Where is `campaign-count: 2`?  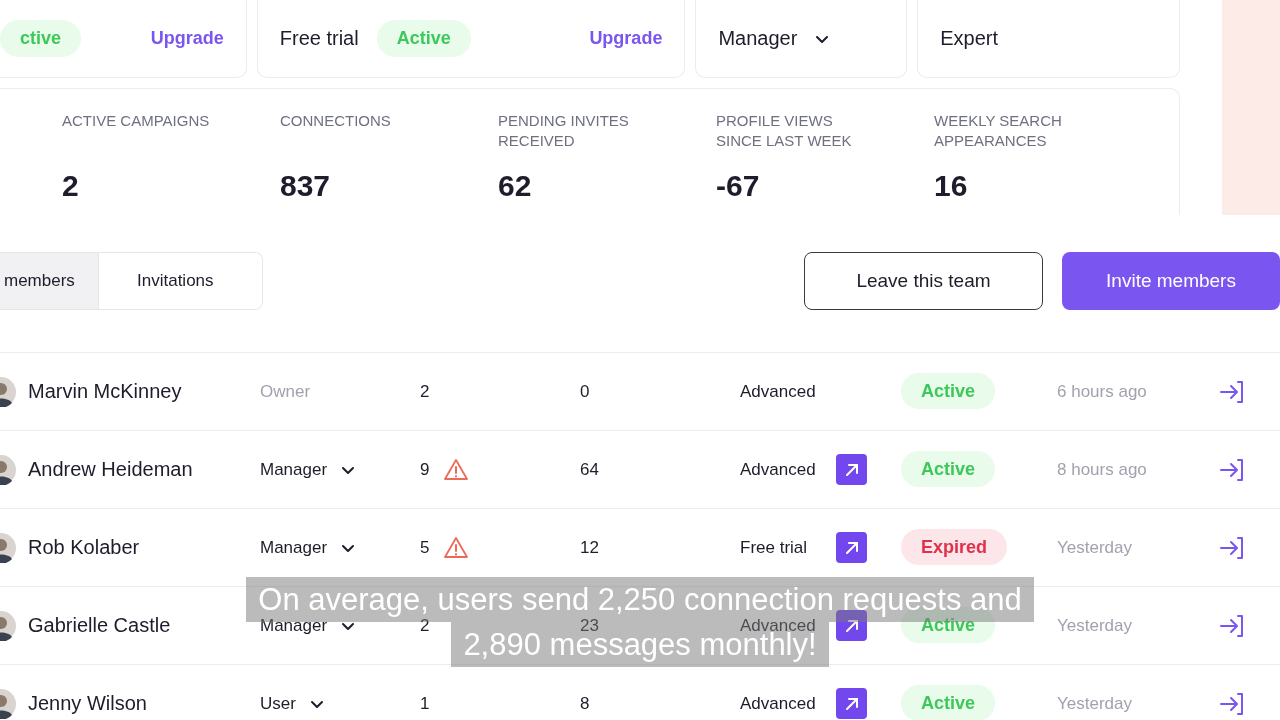
campaign-count: 2 is located at coordinates (425, 391).